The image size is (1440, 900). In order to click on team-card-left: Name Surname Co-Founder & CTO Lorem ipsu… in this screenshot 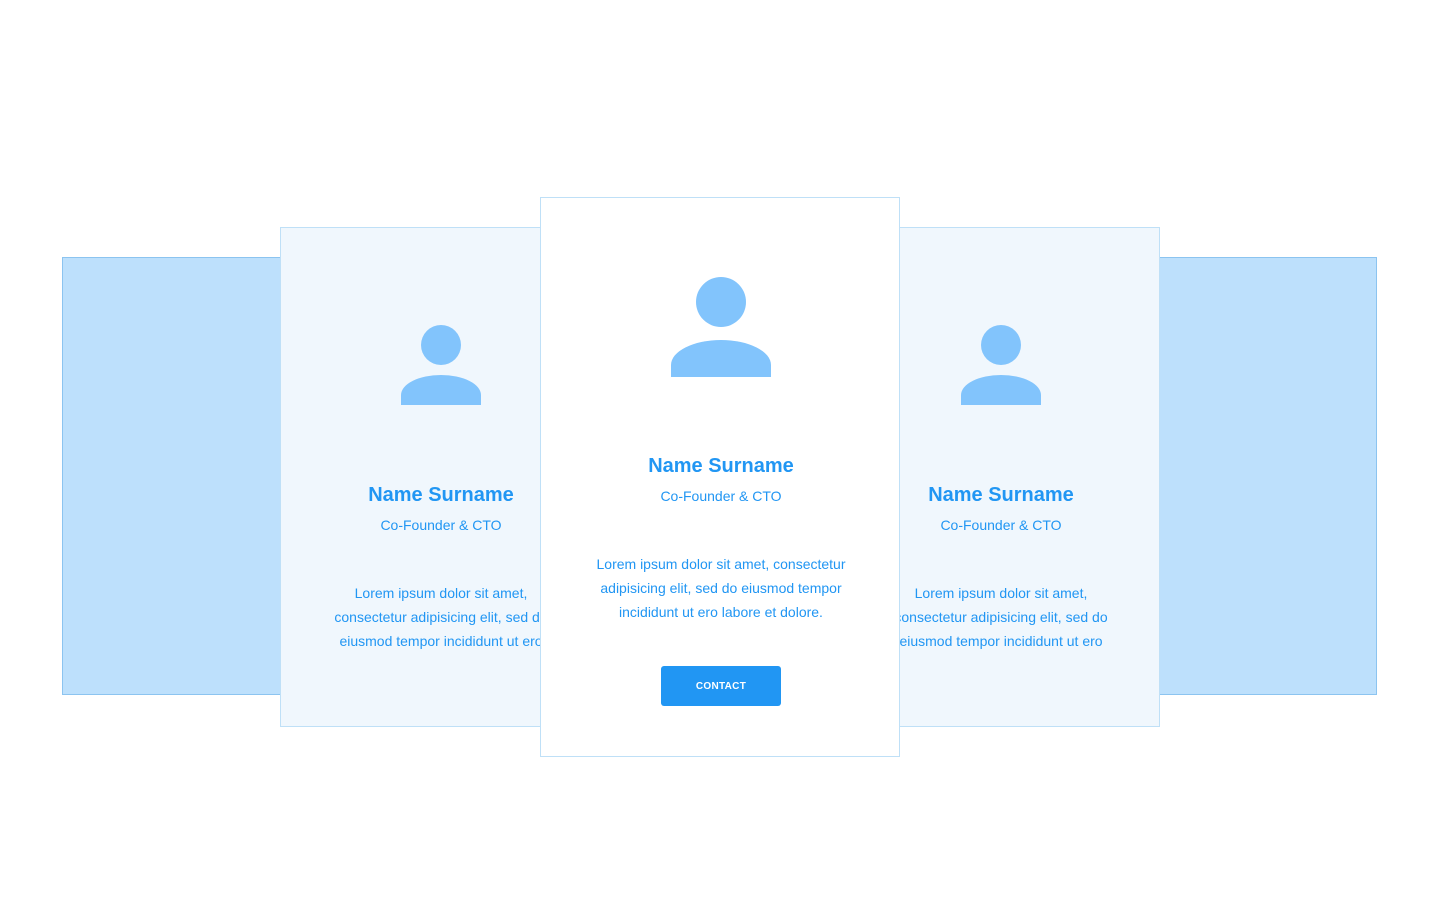, I will do `click(420, 477)`.